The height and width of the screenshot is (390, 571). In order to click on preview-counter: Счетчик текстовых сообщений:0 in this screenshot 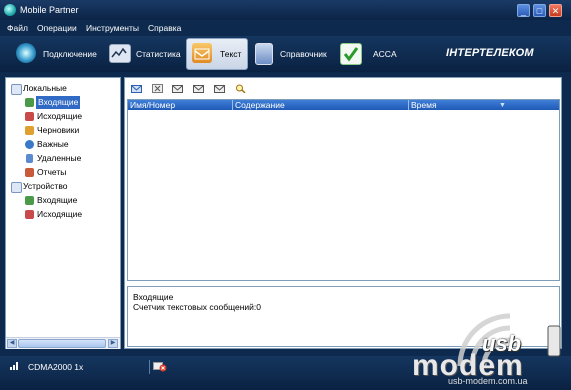, I will do `click(197, 307)`.